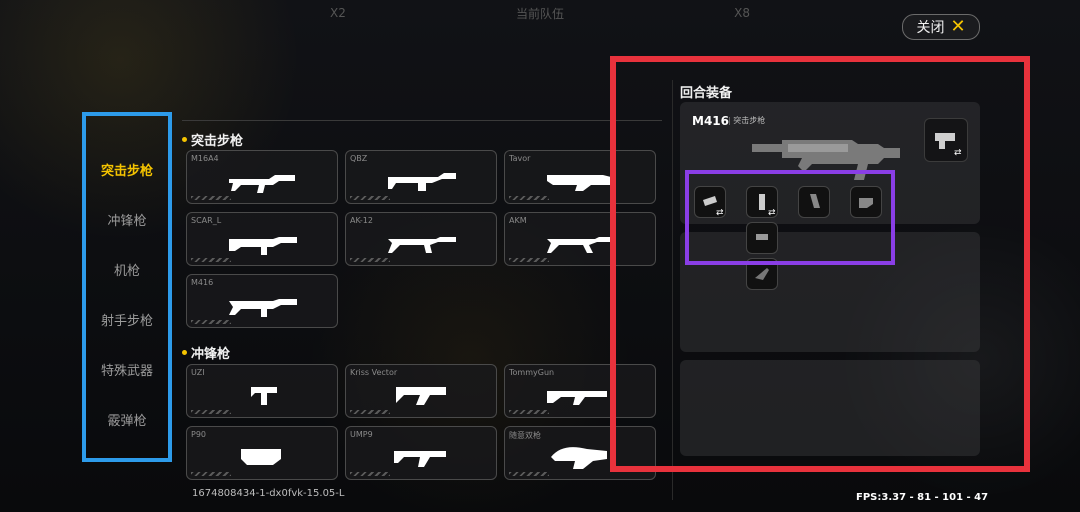  What do you see at coordinates (127, 419) in the screenshot?
I see `nav-item-shotgun: 霰弹枪` at bounding box center [127, 419].